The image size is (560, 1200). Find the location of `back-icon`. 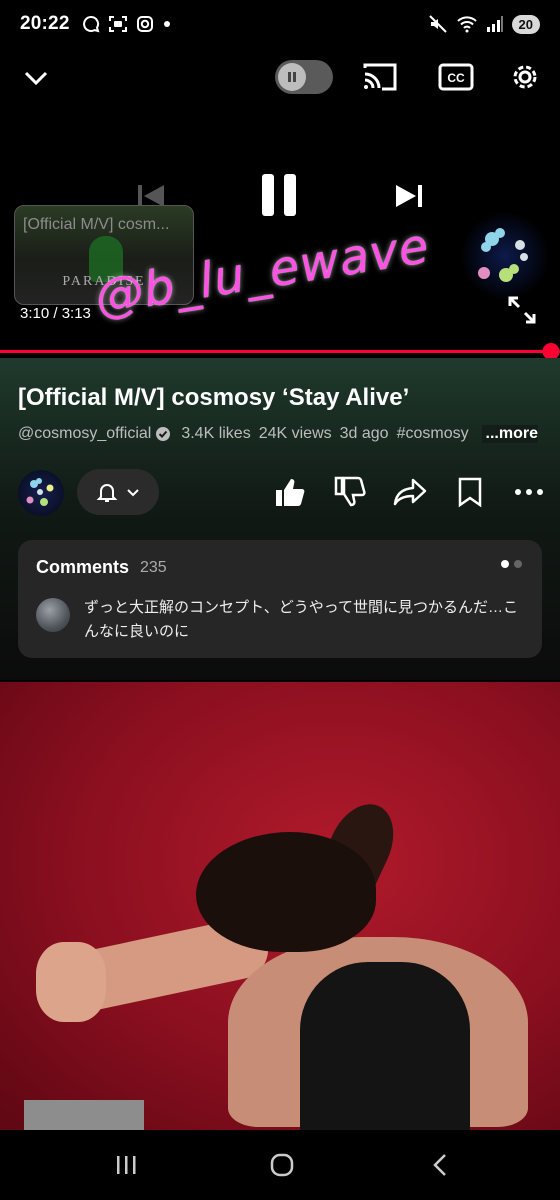

back-icon is located at coordinates (439, 1165).